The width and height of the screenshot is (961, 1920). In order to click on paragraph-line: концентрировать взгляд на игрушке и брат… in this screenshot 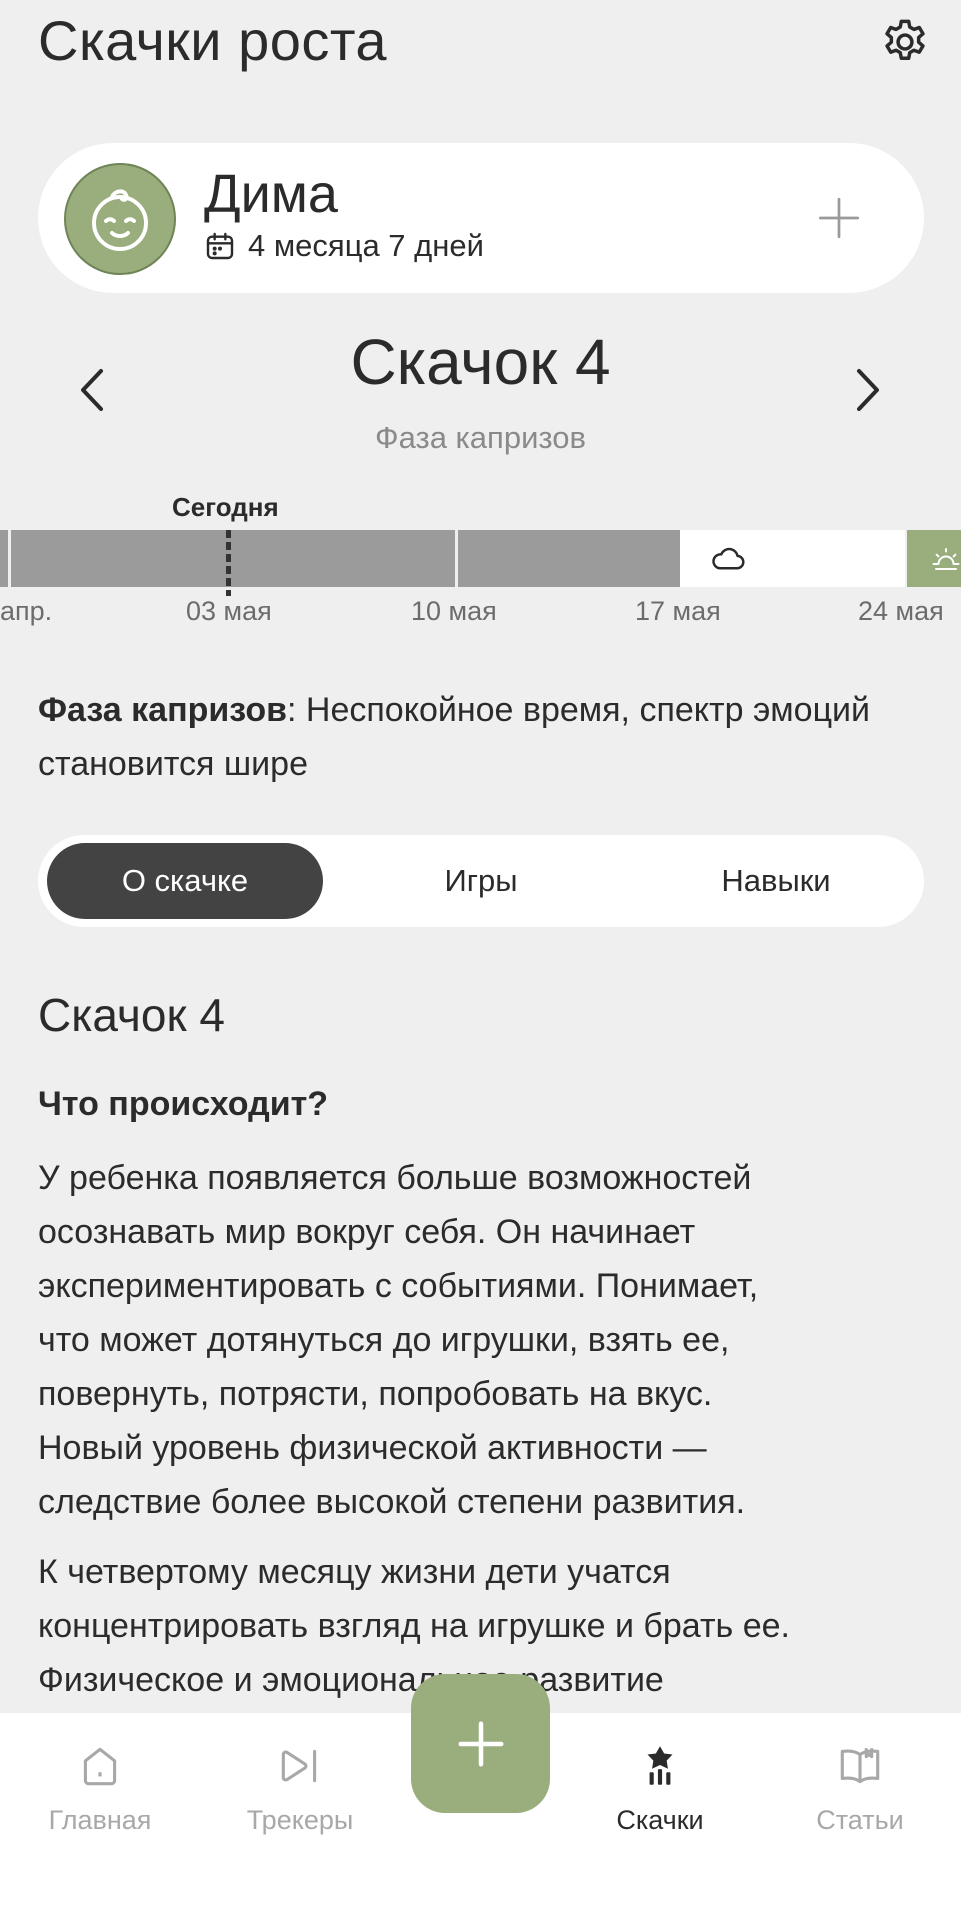, I will do `click(414, 1626)`.